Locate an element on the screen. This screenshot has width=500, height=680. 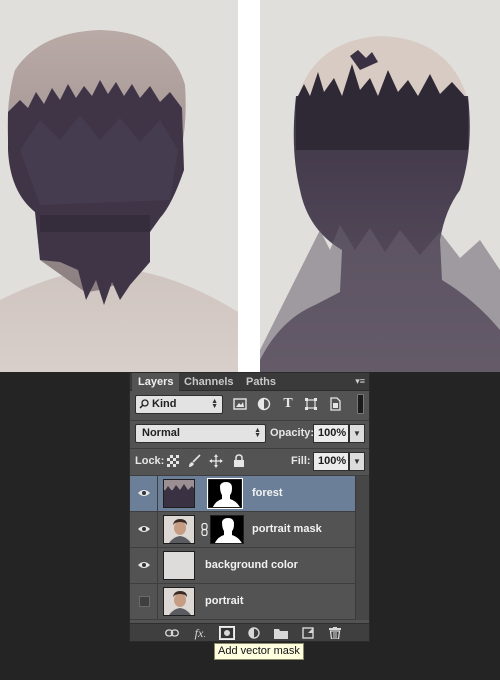
trash-icon is located at coordinates (335, 633).